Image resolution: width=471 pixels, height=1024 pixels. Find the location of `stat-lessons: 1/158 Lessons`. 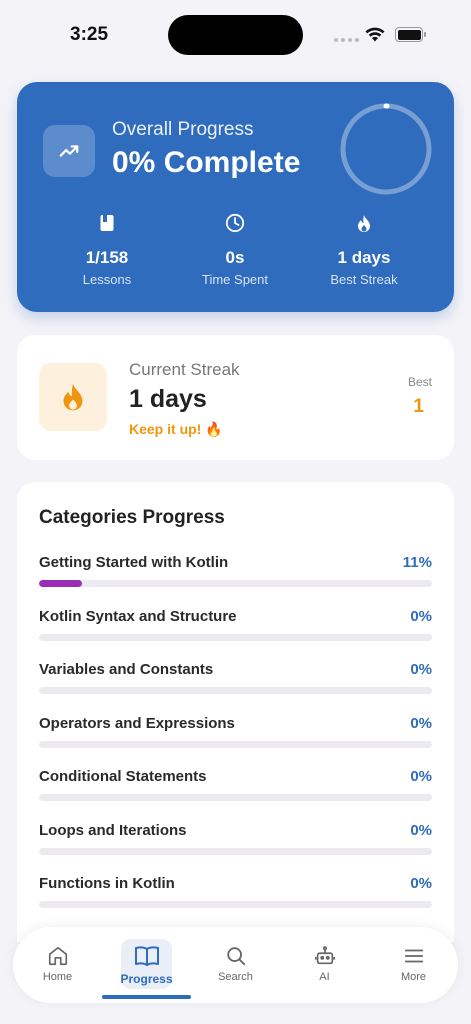

stat-lessons: 1/158 Lessons is located at coordinates (107, 249).